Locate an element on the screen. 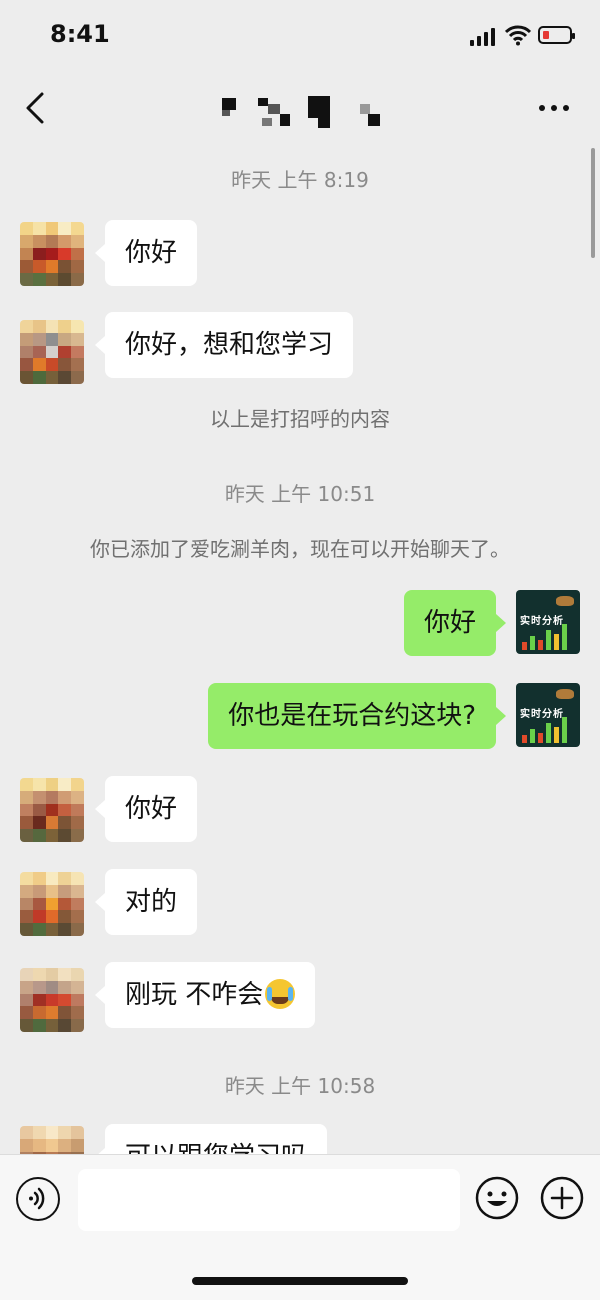 This screenshot has width=600, height=1300. more-button is located at coordinates (554, 108).